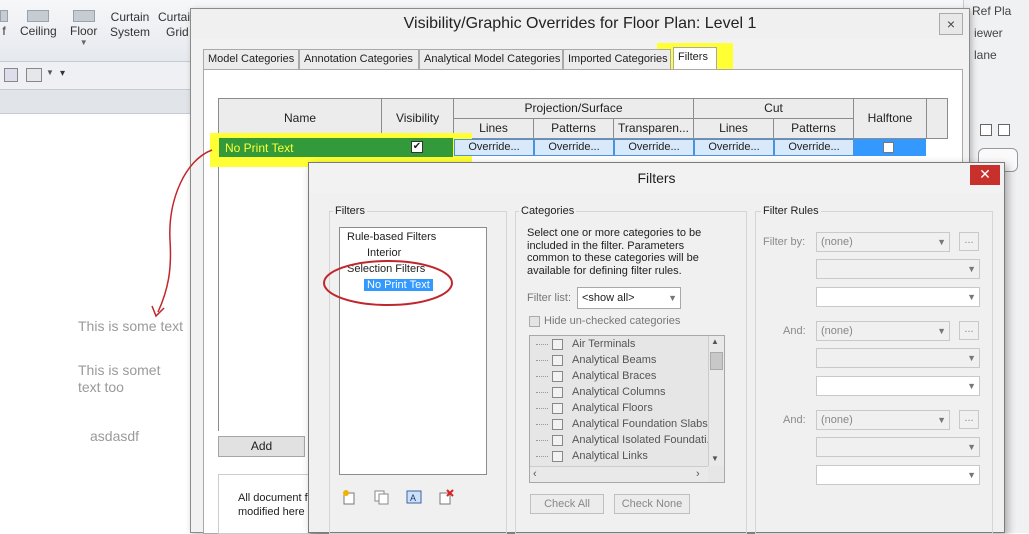  What do you see at coordinates (388, 283) in the screenshot?
I see `annotation-ellipse` at bounding box center [388, 283].